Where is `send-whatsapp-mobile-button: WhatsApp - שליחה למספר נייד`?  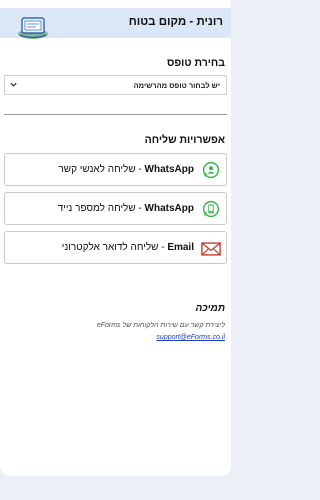 send-whatsapp-mobile-button: WhatsApp - שליחה למספר נייד is located at coordinates (115, 208).